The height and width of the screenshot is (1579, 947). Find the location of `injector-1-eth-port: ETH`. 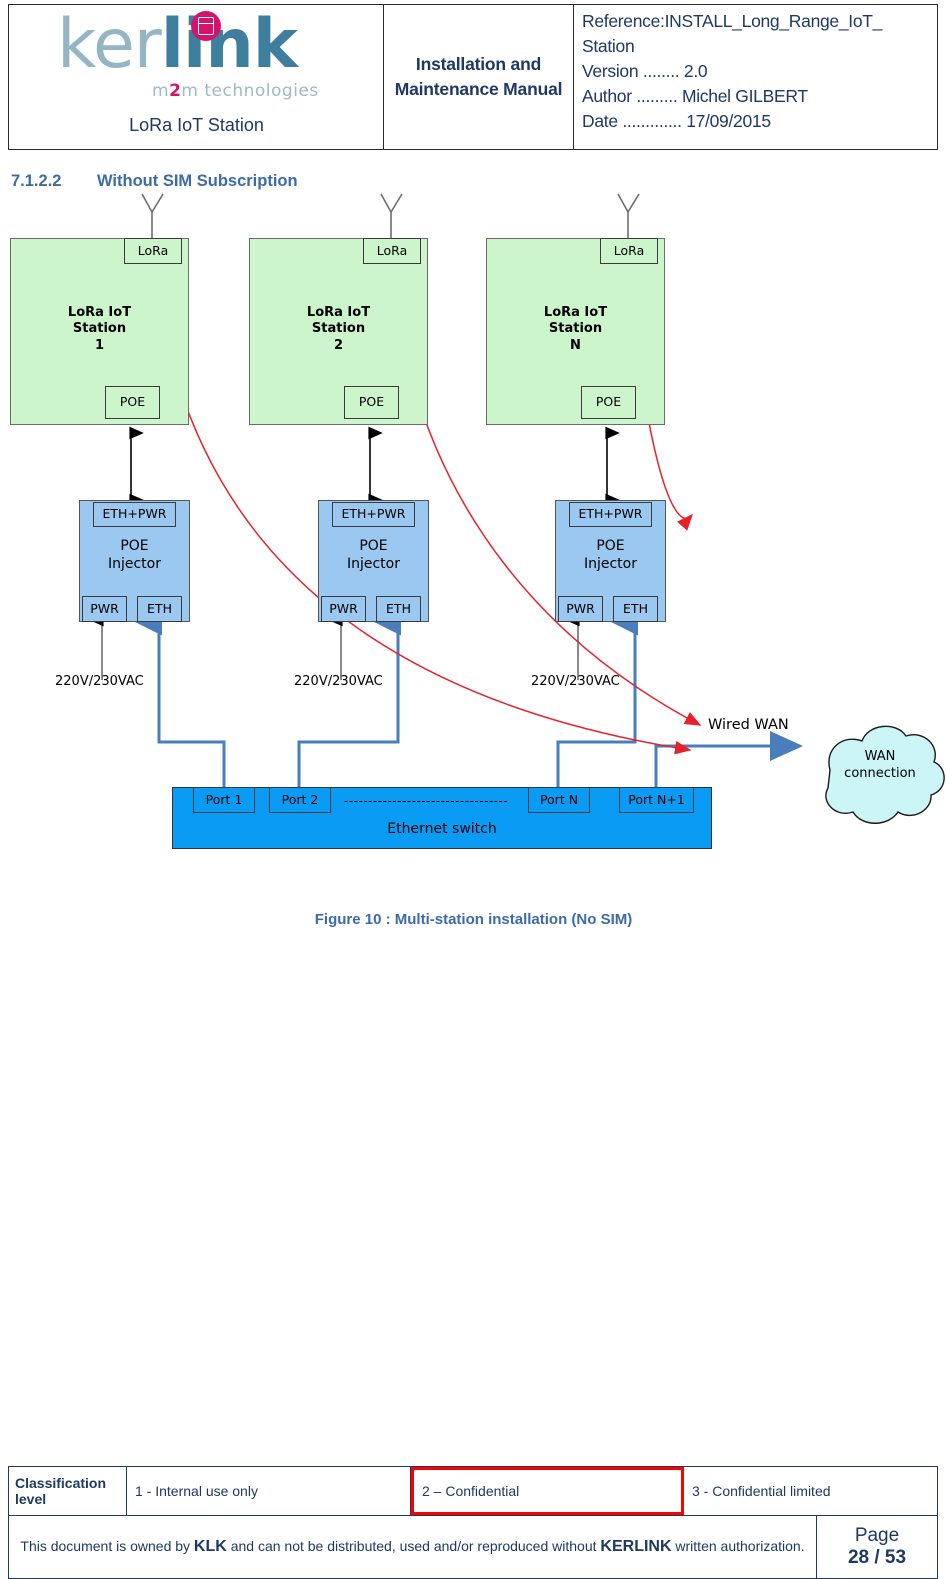

injector-1-eth-port: ETH is located at coordinates (159, 609).